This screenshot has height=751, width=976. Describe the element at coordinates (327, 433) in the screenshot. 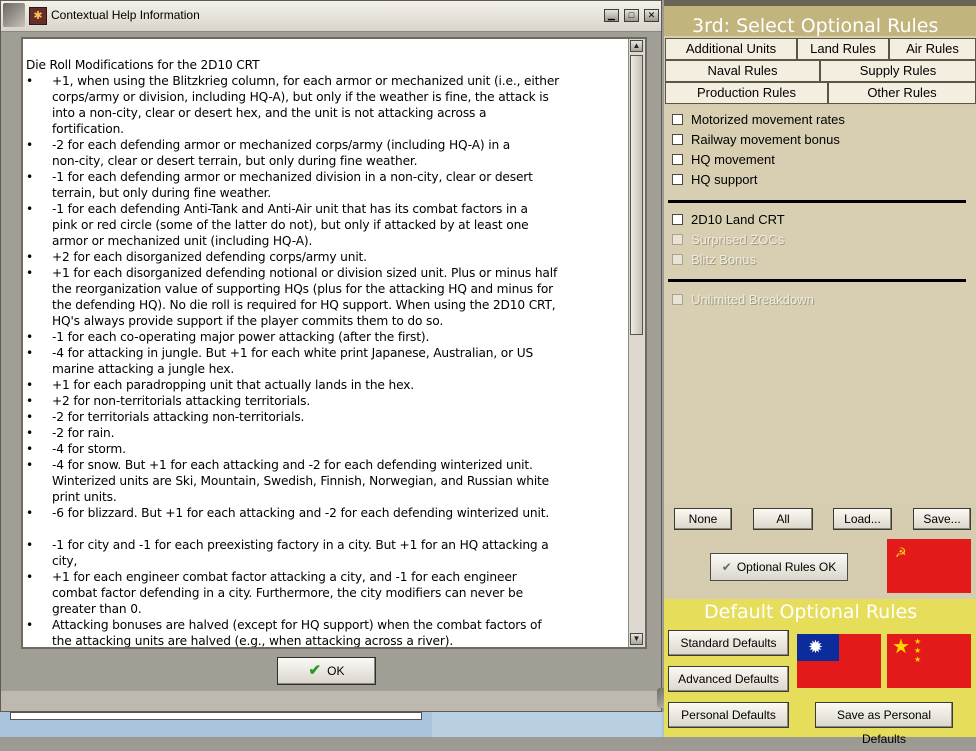

I see `modifier-item: • -2 for rain.` at that location.